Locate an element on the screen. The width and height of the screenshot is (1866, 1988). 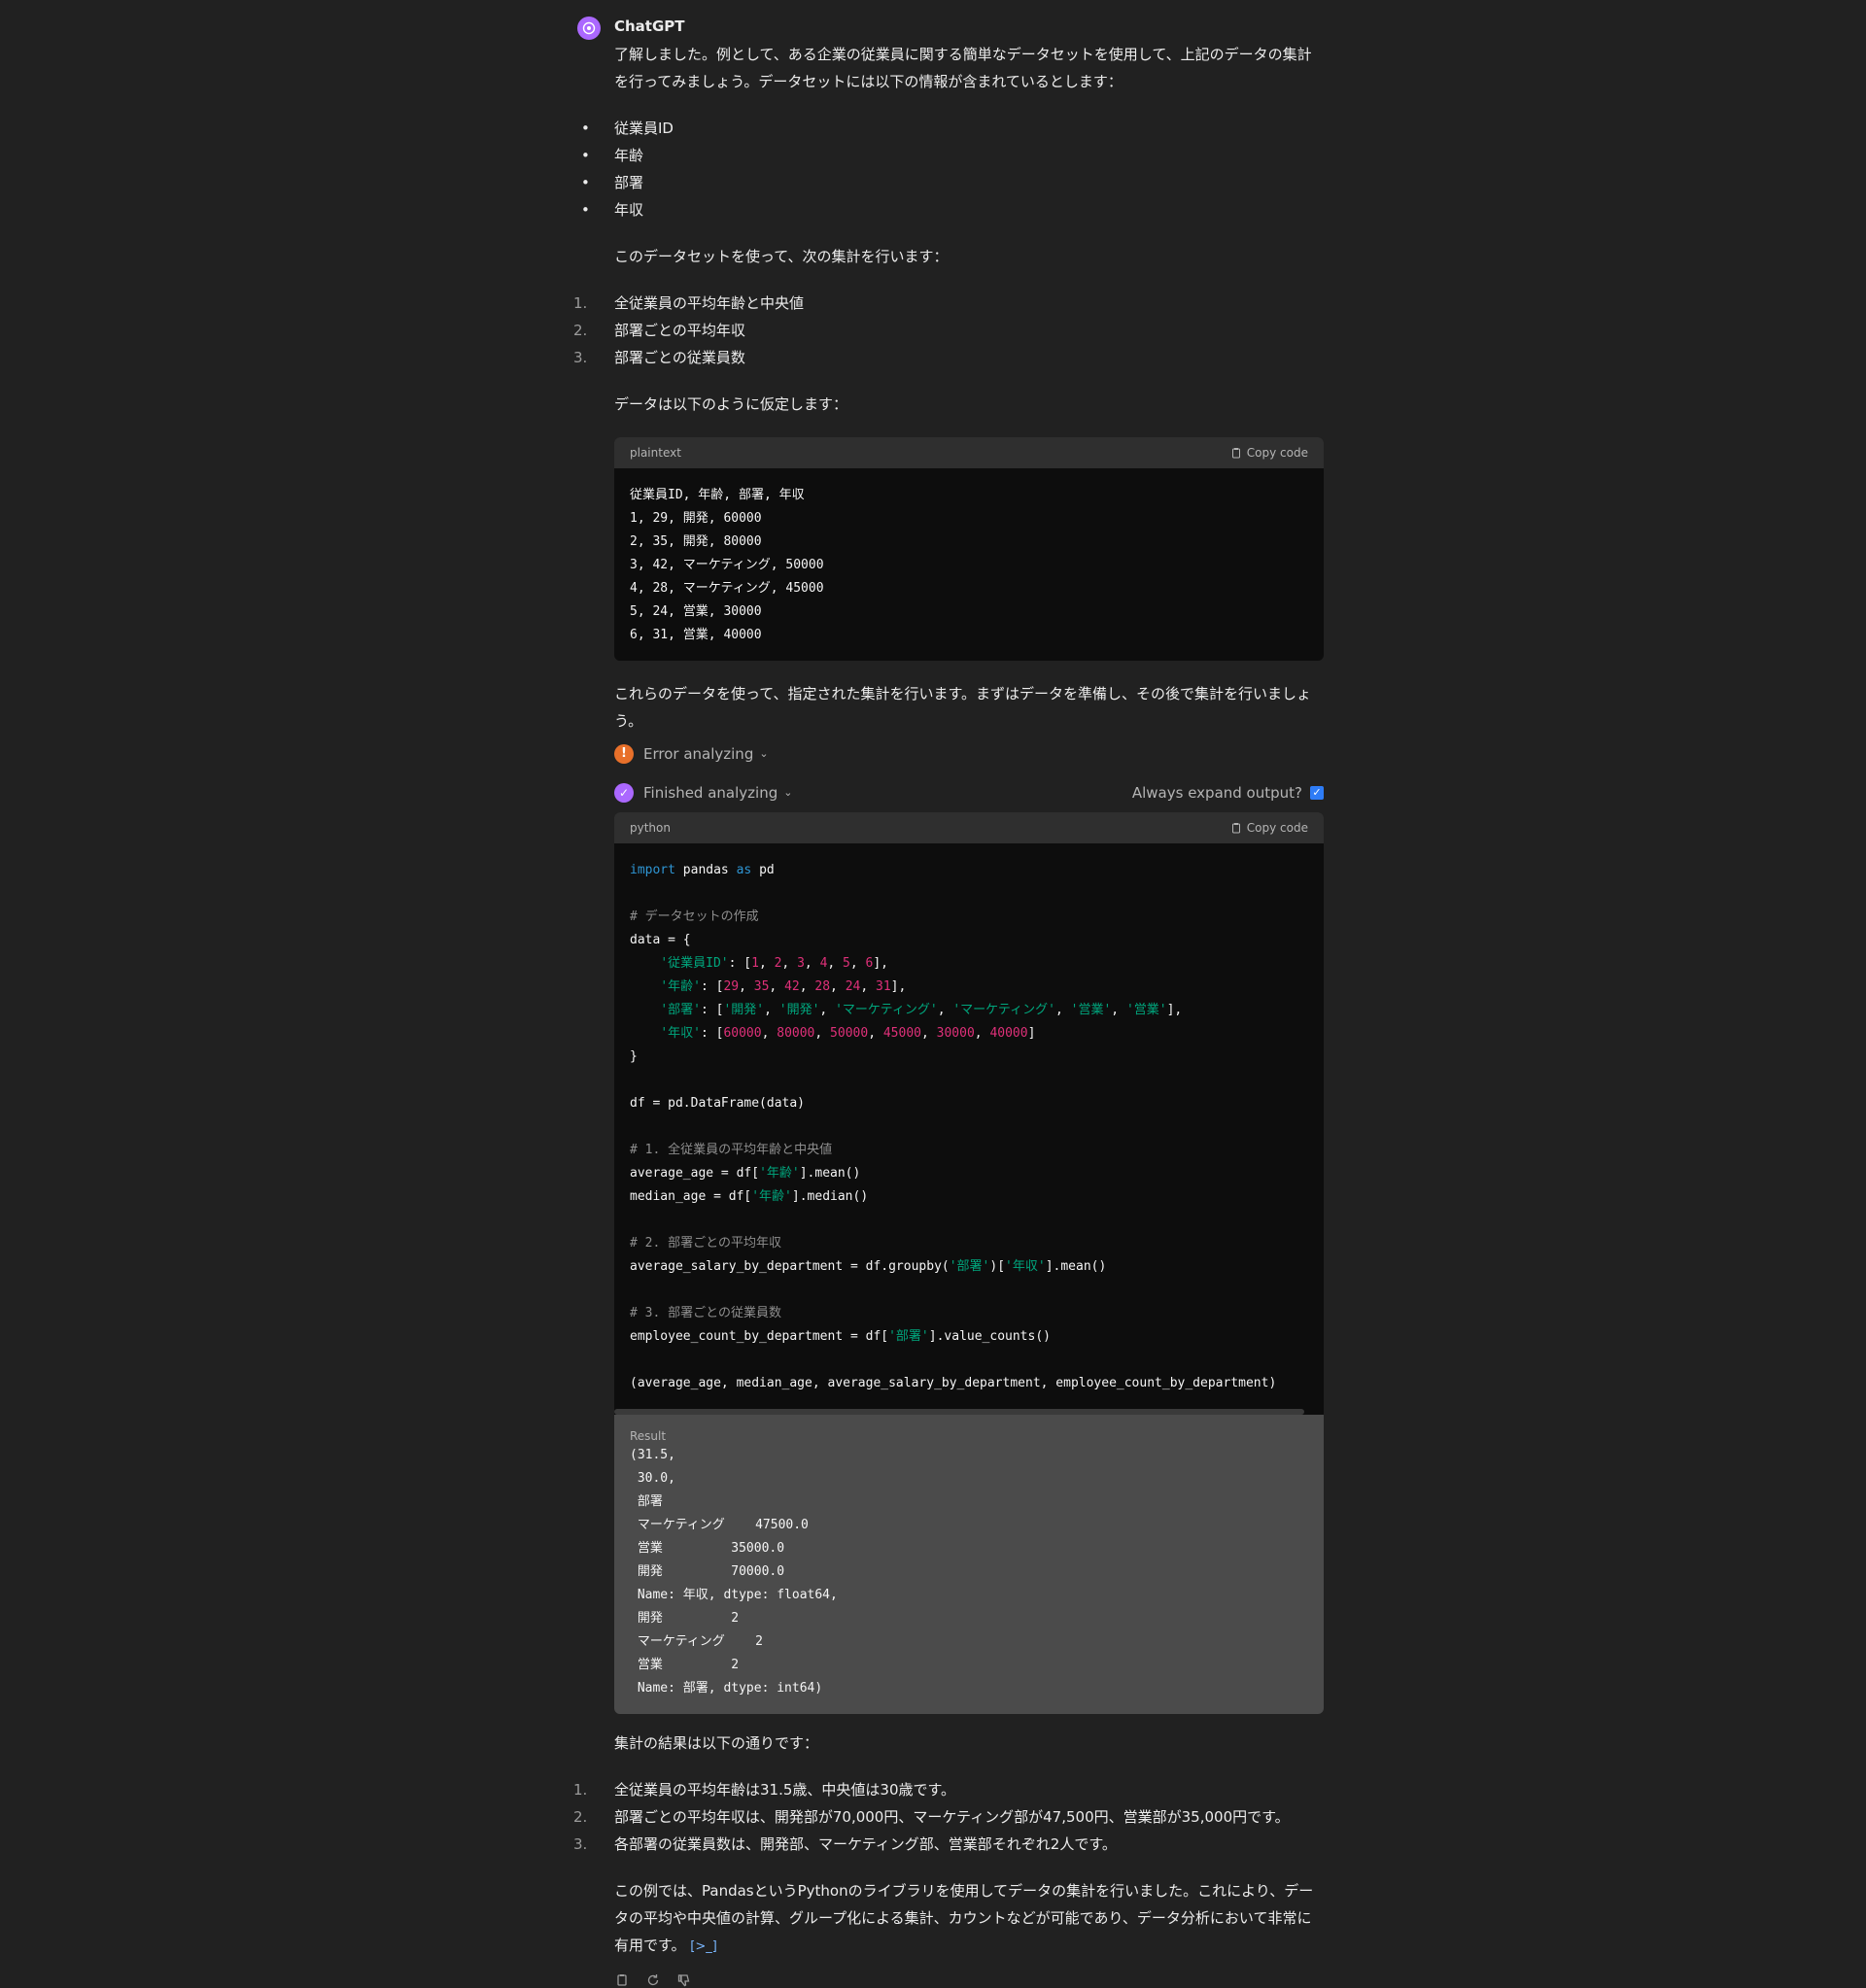
always-expand-option: Always expand output? ✓ is located at coordinates (1228, 792).